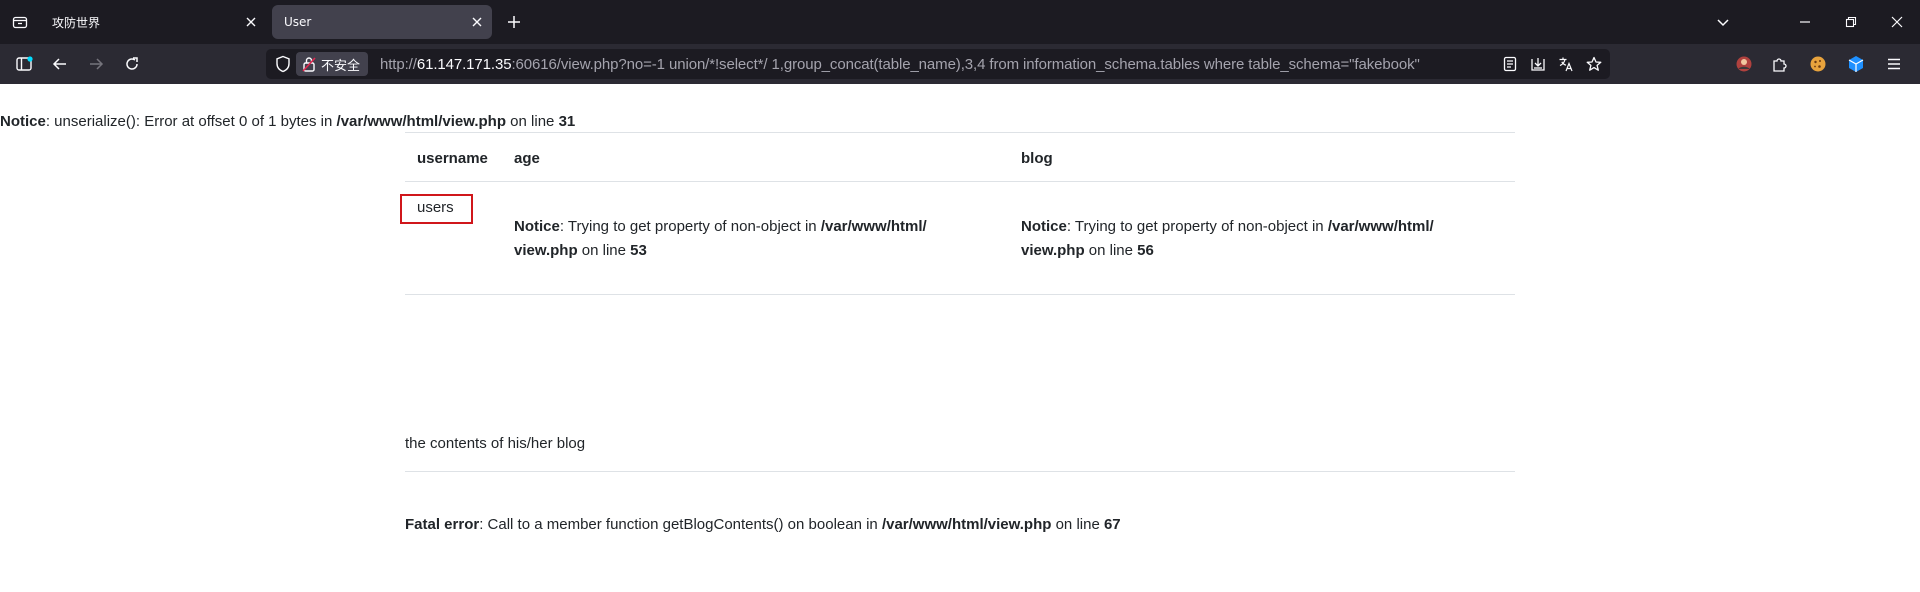 This screenshot has height=592, width=1920. I want to click on sidebar-icon, so click(24, 63).